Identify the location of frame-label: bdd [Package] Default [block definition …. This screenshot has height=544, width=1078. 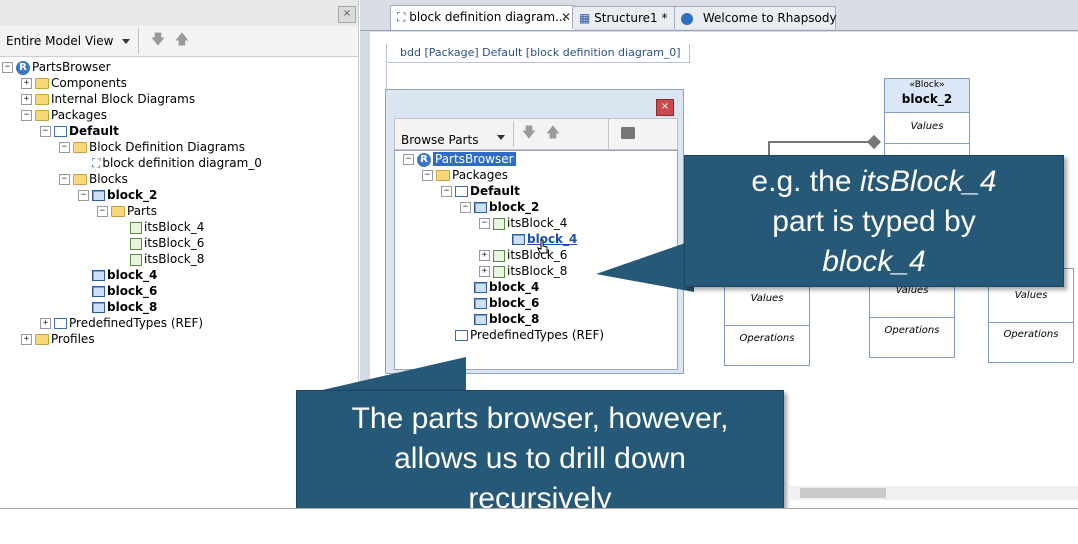
(539, 53).